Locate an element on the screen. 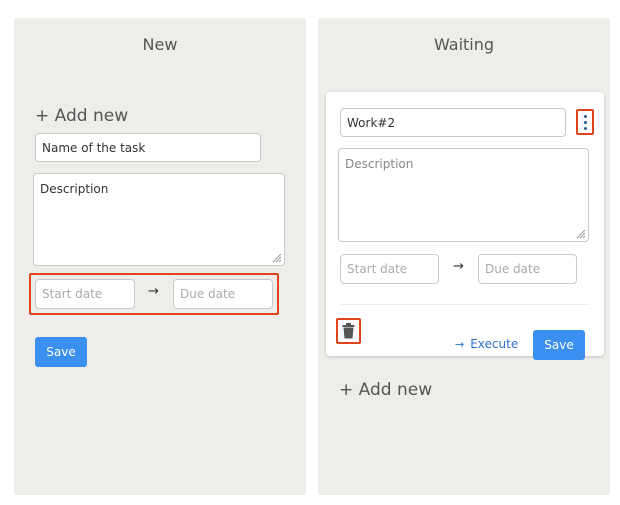  description-placeholder: Description is located at coordinates (379, 164).